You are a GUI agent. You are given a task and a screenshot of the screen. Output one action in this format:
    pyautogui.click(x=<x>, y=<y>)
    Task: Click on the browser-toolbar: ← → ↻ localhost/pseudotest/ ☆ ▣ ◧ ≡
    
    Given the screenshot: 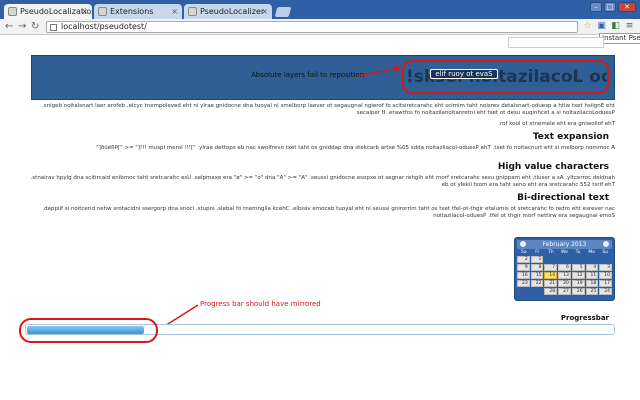 What is the action you would take?
    pyautogui.click(x=320, y=27)
    